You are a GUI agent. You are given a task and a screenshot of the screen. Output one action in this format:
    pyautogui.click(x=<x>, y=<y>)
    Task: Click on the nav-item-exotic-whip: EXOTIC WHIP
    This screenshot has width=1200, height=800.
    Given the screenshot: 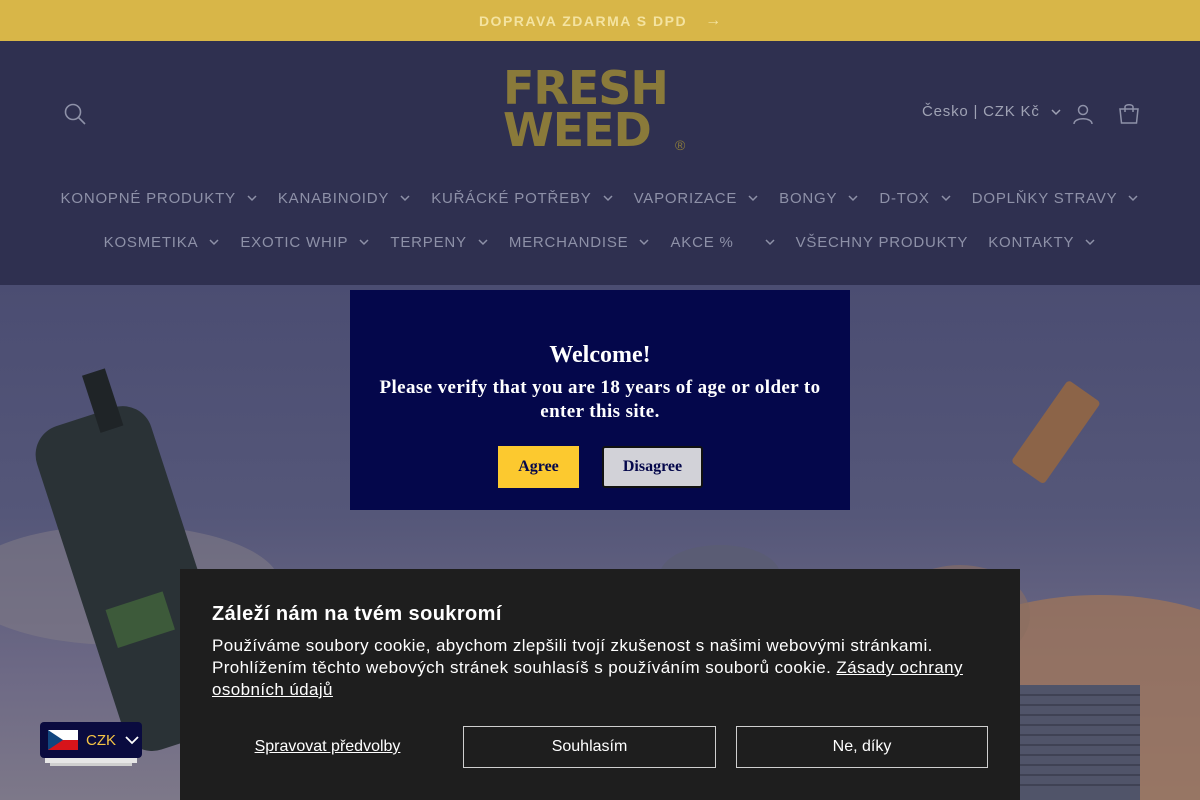 What is the action you would take?
    pyautogui.click(x=305, y=242)
    